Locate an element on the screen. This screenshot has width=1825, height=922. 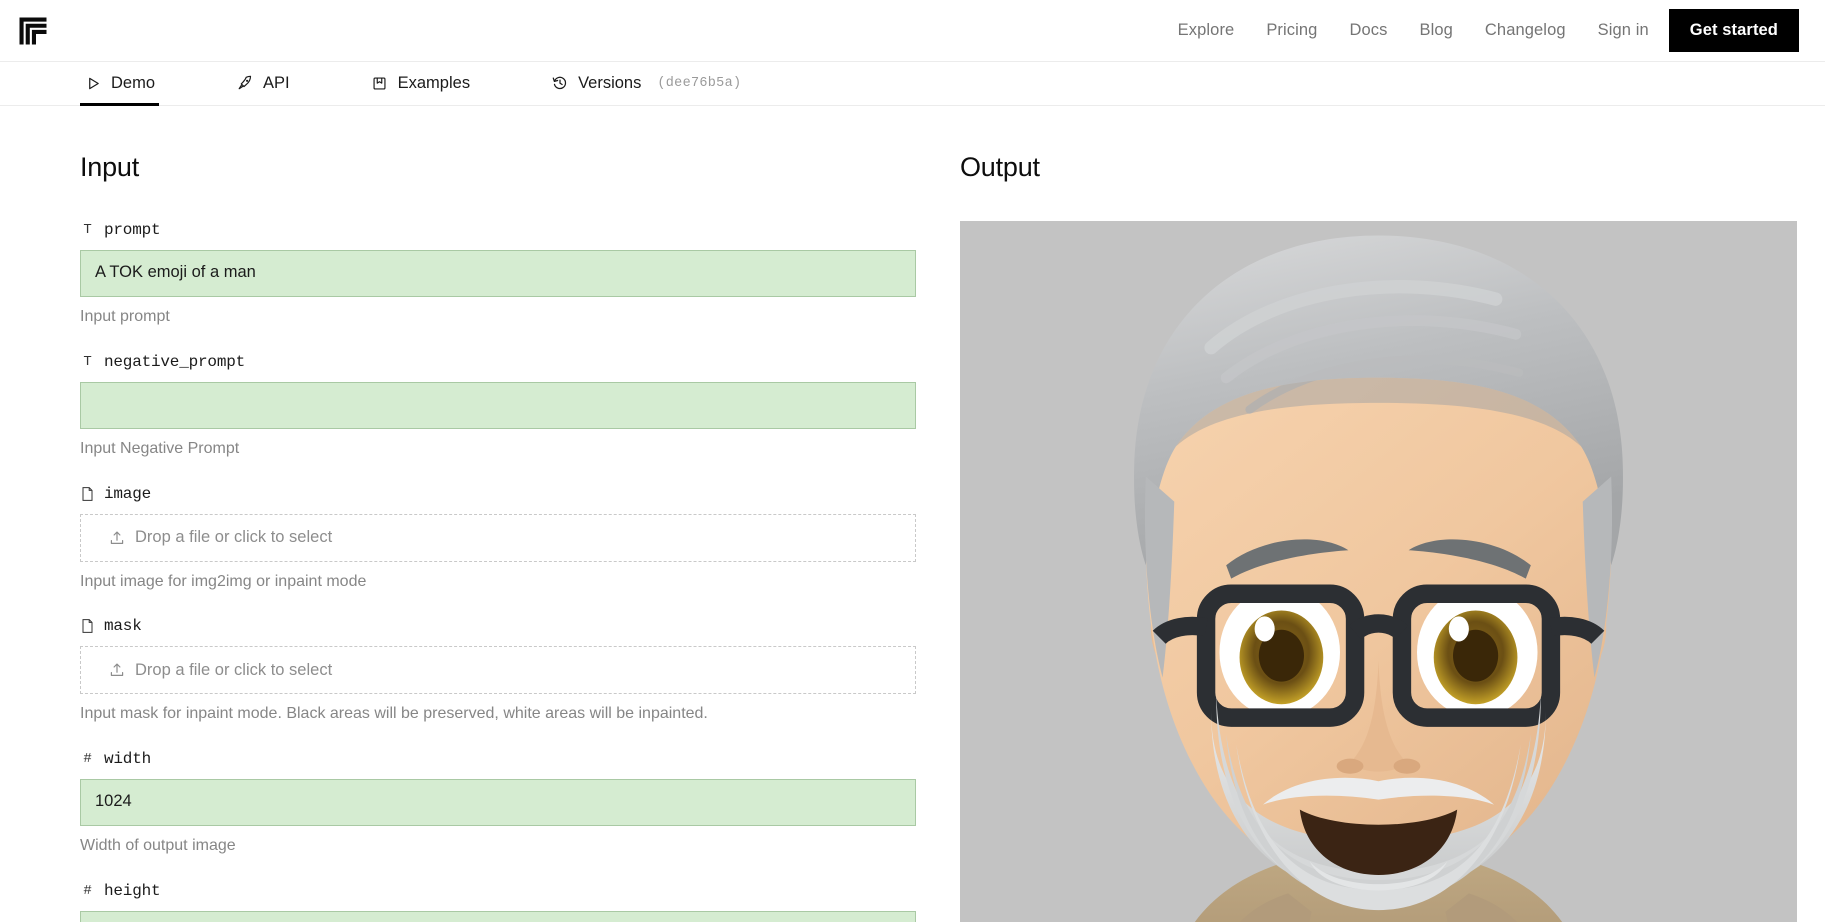
field-negative-prompt: T negative_prompt Input Negative Prompt is located at coordinates (509, 406).